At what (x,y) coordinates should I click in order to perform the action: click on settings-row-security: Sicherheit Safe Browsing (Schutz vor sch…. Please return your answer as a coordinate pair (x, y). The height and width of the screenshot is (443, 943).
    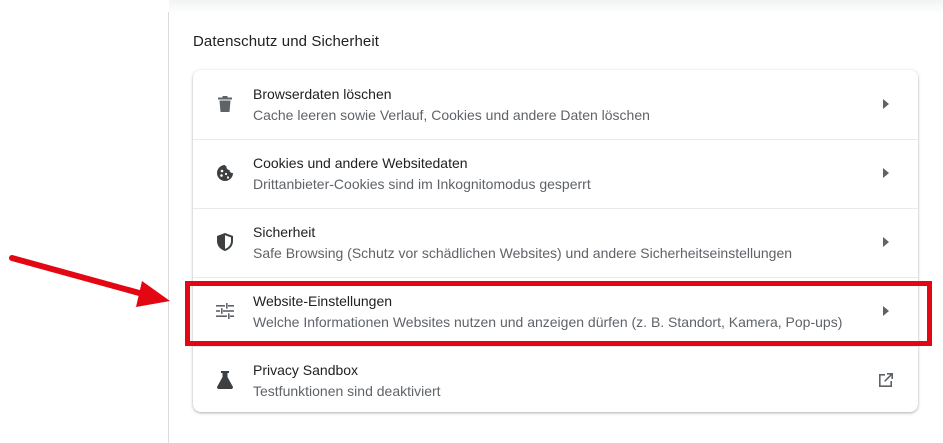
    Looking at the image, I should click on (555, 242).